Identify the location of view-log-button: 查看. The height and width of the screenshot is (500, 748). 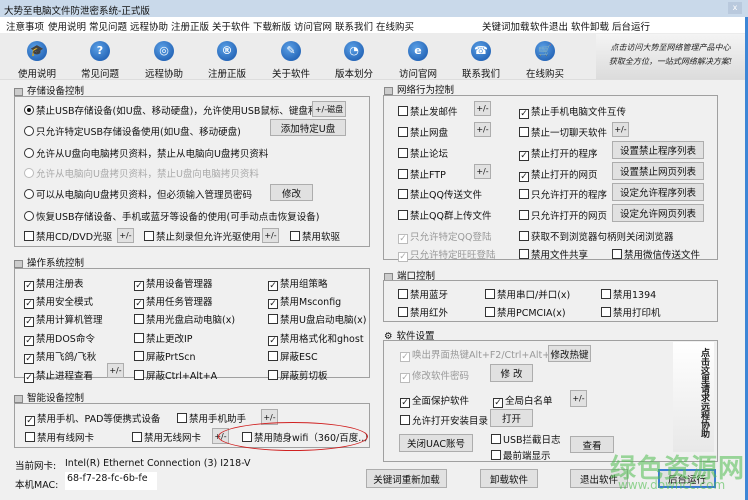
(592, 444).